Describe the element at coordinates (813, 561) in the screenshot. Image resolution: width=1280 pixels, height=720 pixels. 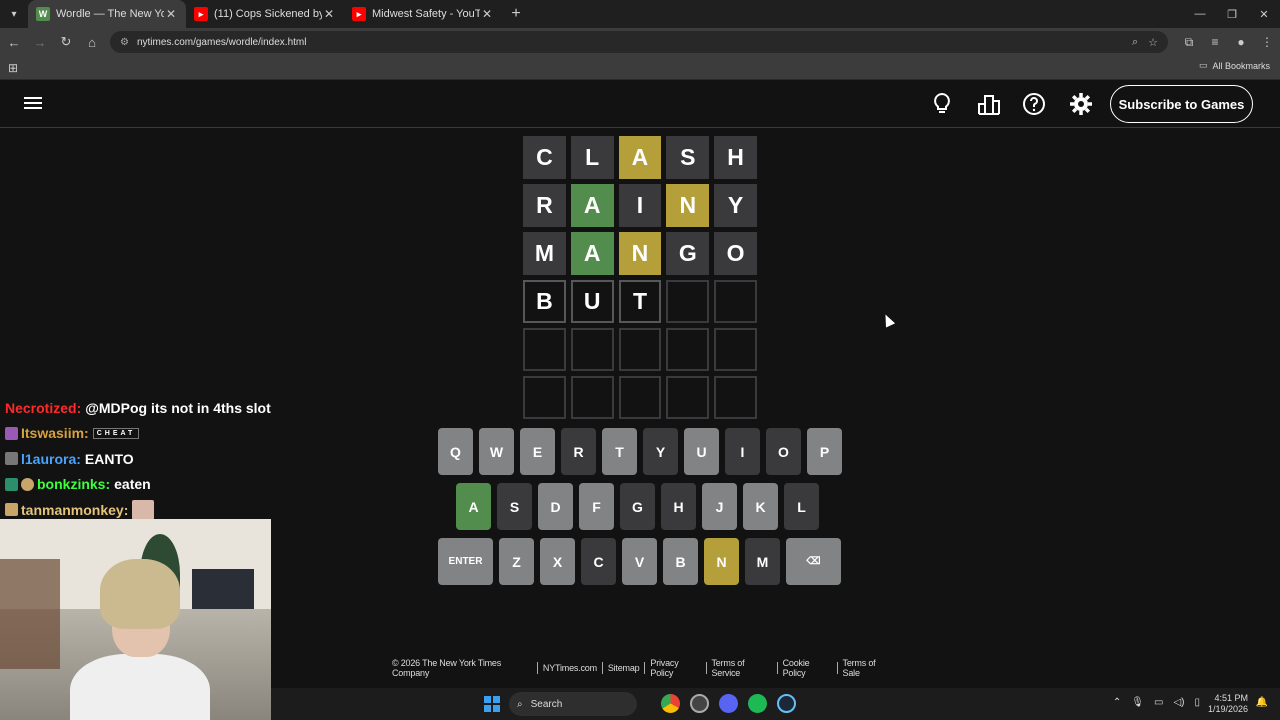
I see `backspace-key: ⌫` at that location.